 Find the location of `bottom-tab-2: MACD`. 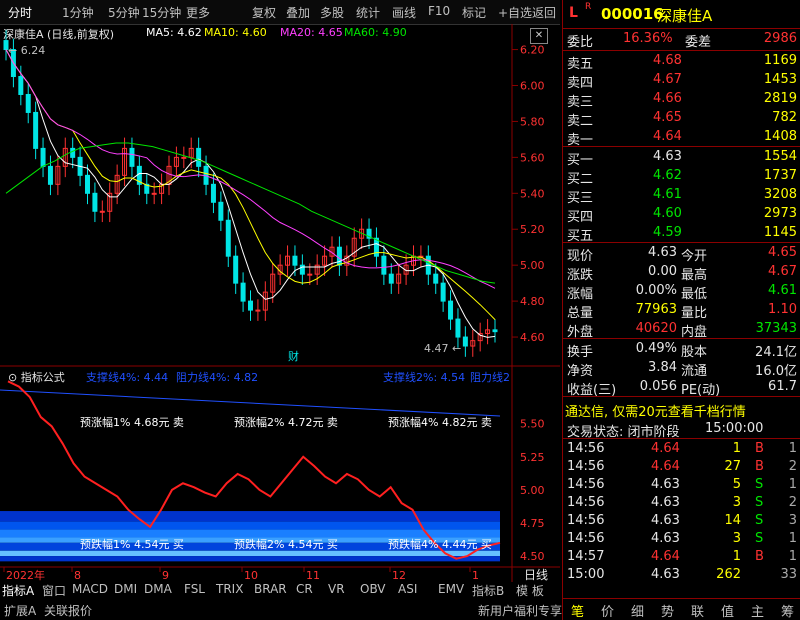

bottom-tab-2: MACD is located at coordinates (90, 591).